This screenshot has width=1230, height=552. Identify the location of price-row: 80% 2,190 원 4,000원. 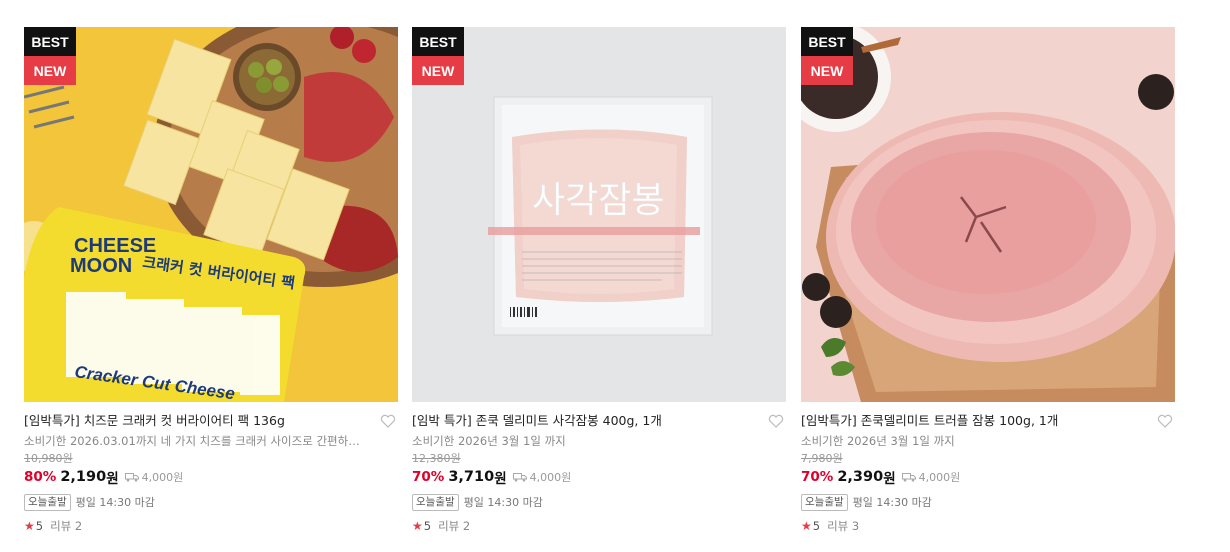
(211, 477).